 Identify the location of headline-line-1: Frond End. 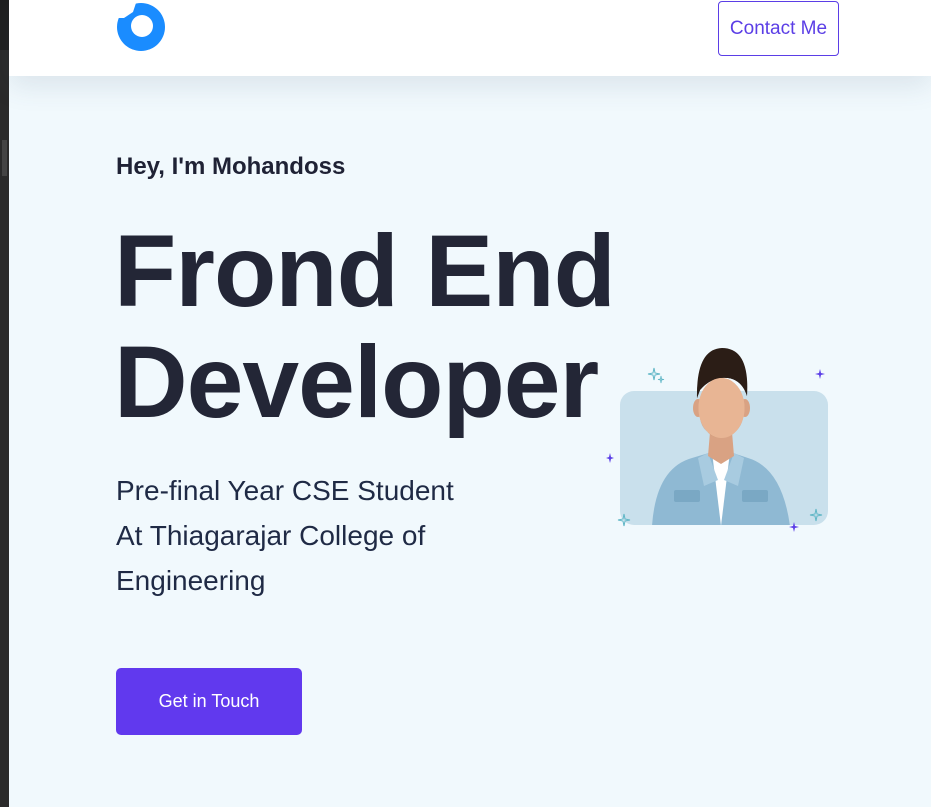
(365, 271).